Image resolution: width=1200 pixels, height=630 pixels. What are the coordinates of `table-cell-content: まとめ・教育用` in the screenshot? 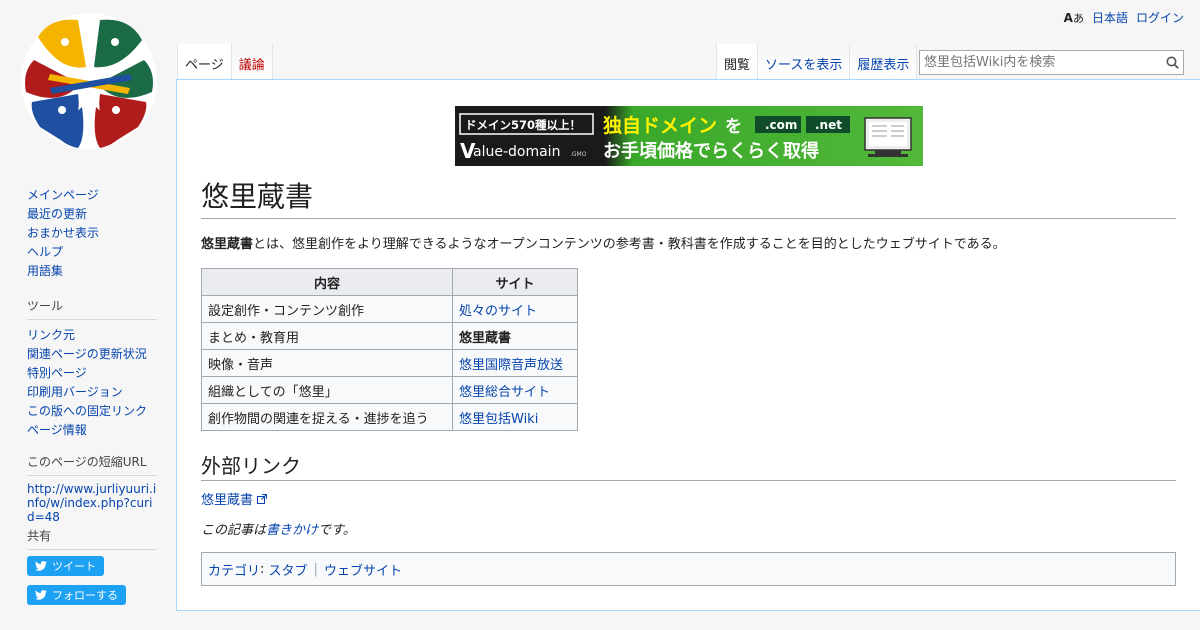 It's located at (327, 336).